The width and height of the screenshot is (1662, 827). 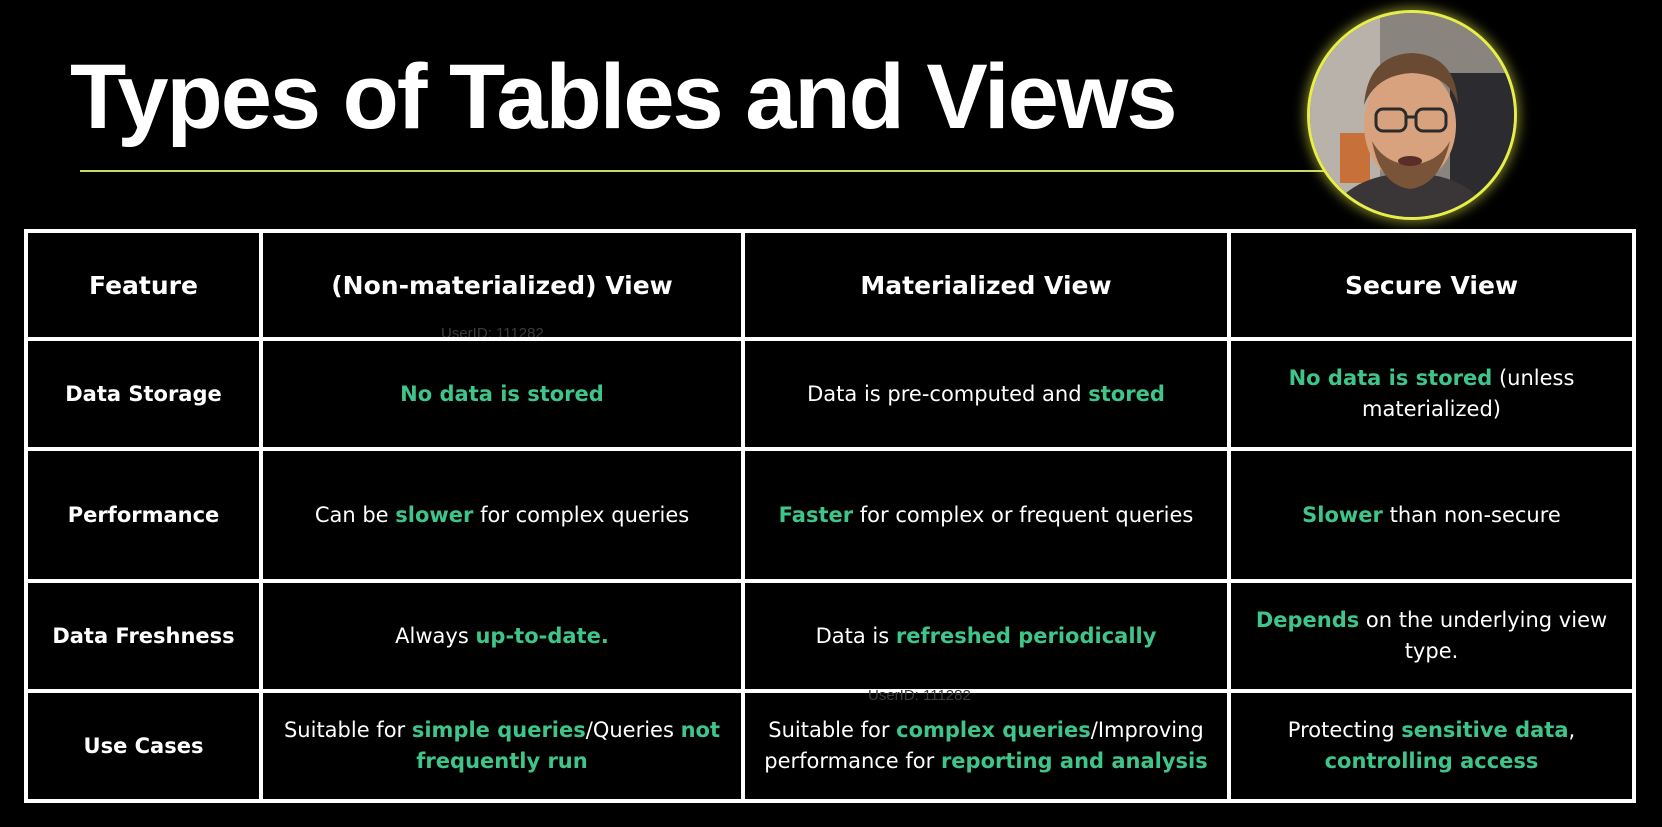 What do you see at coordinates (623, 97) in the screenshot?
I see `slide-title: Types of Tables and Views` at bounding box center [623, 97].